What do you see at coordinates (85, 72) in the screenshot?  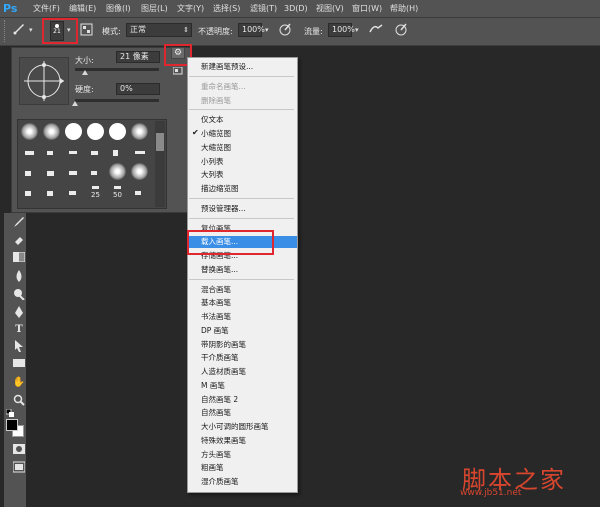 I see `size-slider-thumb` at bounding box center [85, 72].